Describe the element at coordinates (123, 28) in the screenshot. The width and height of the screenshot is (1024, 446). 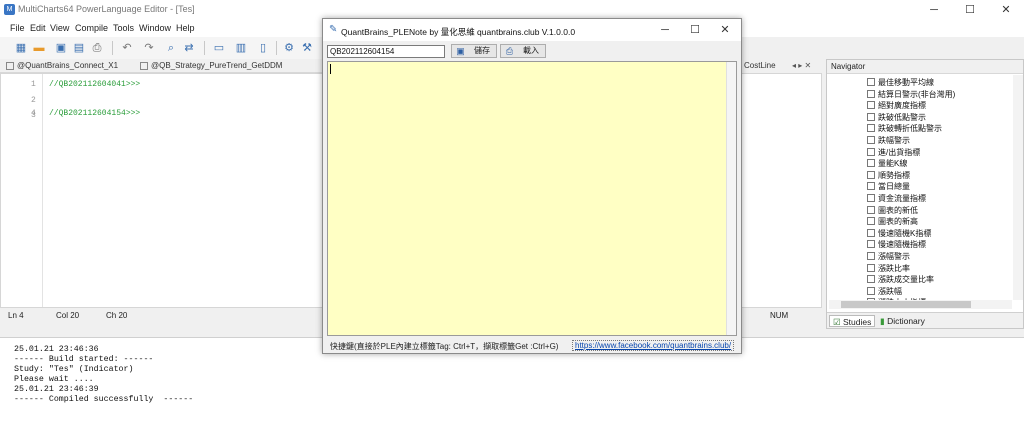
I see `menu-tools: Tools` at that location.